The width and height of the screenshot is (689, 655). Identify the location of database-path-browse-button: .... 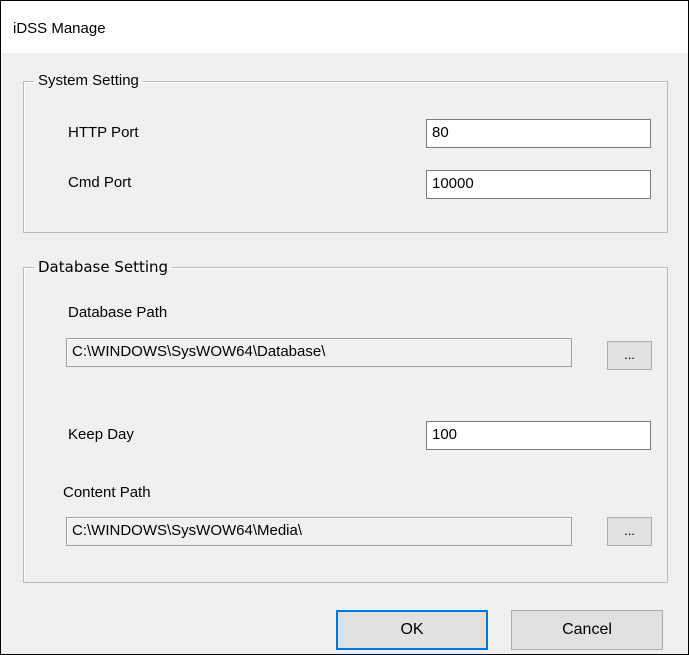
(629, 355).